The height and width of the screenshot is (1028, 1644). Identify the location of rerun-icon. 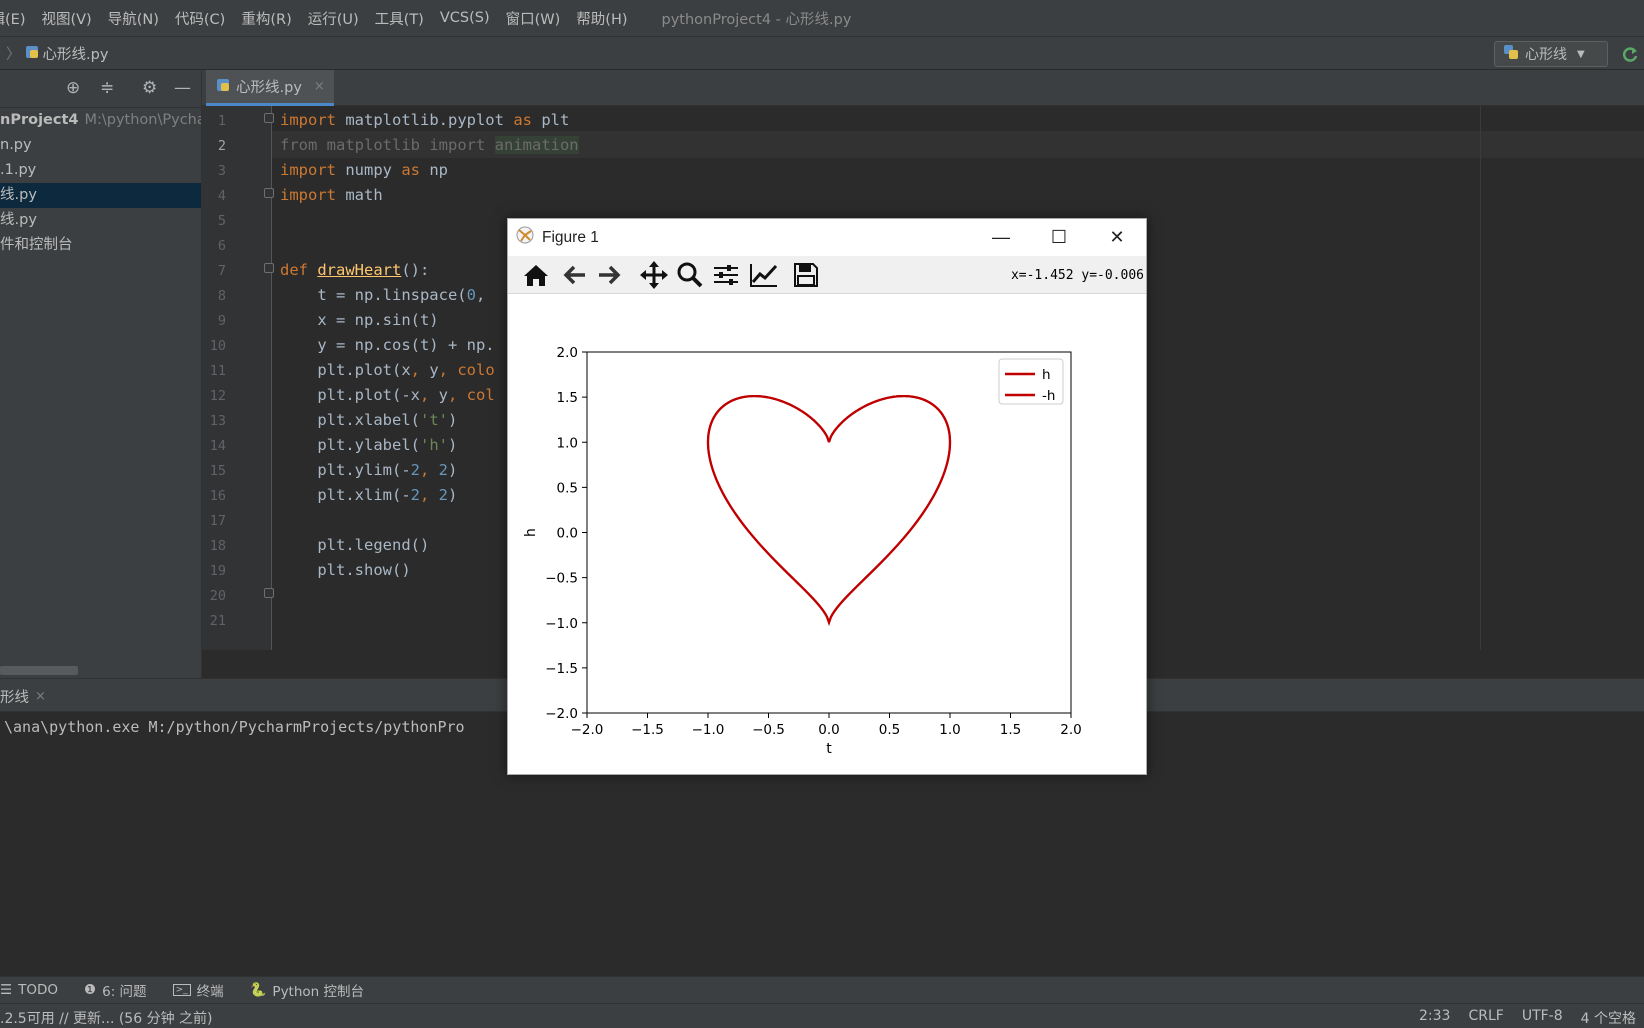
(1630, 55).